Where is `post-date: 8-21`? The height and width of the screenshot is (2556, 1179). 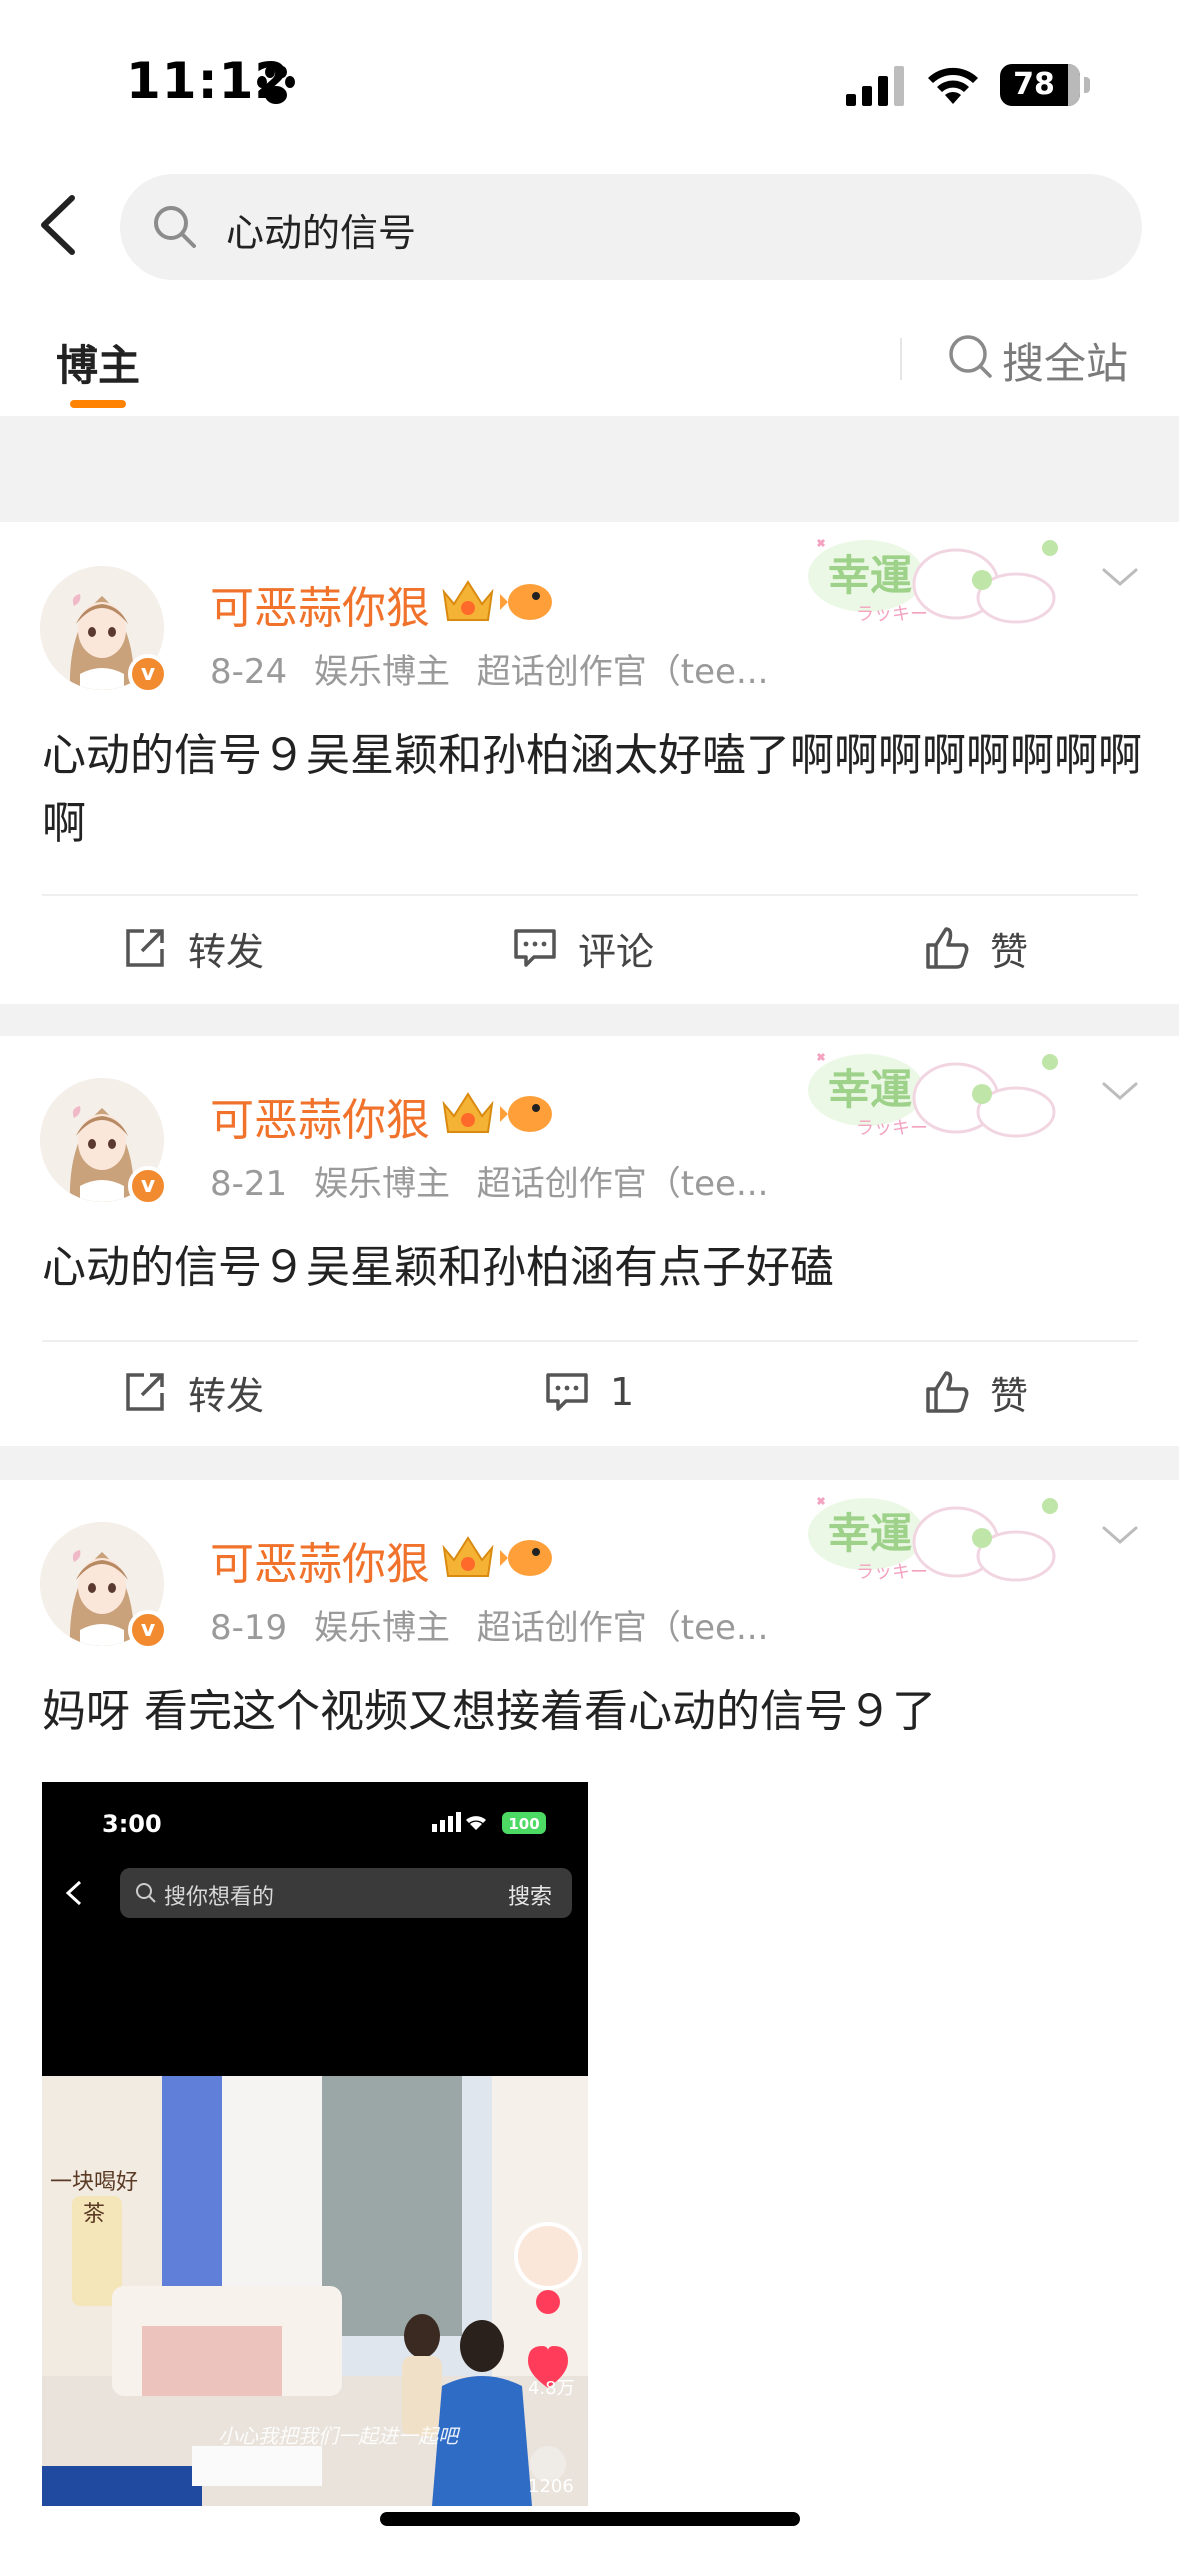
post-date: 8-21 is located at coordinates (249, 1184).